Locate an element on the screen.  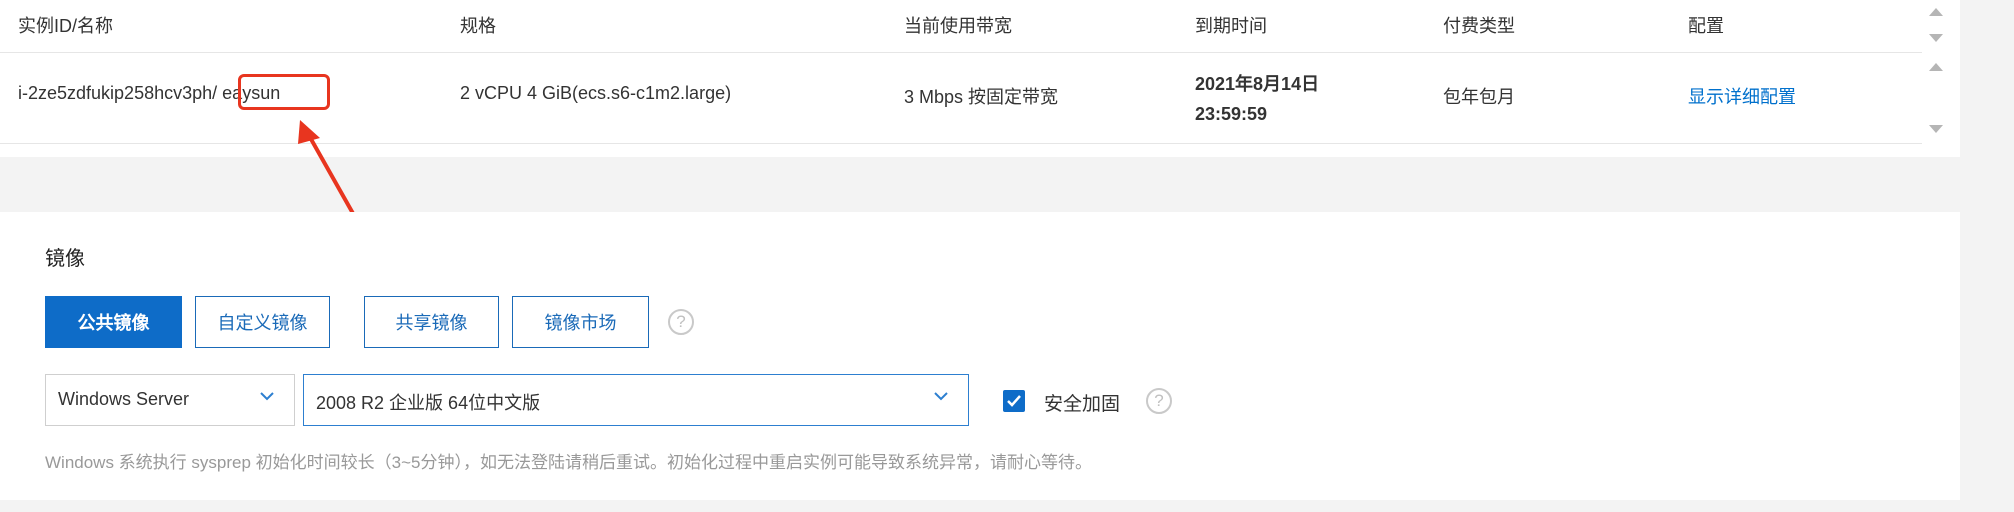
security-checkbox-label: 安全加固 is located at coordinates (1082, 402).